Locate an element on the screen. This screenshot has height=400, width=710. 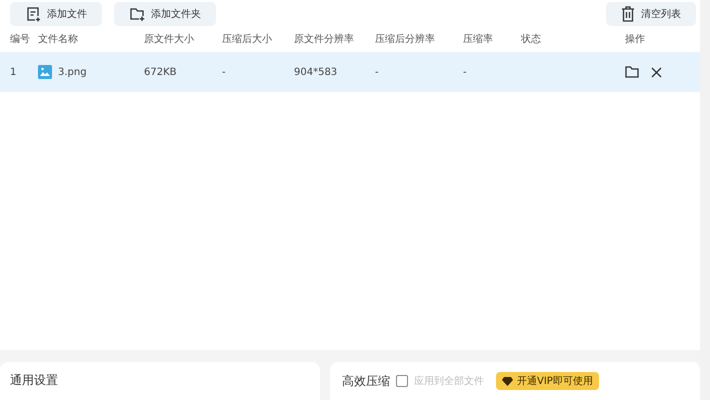
panel-title: 高效压缩 is located at coordinates (366, 381).